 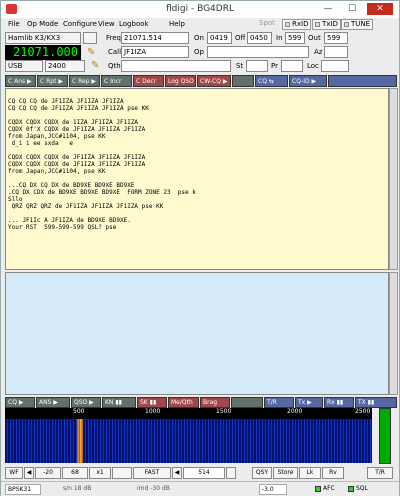 What do you see at coordinates (155, 38) in the screenshot?
I see `freq-field: 21071.514` at bounding box center [155, 38].